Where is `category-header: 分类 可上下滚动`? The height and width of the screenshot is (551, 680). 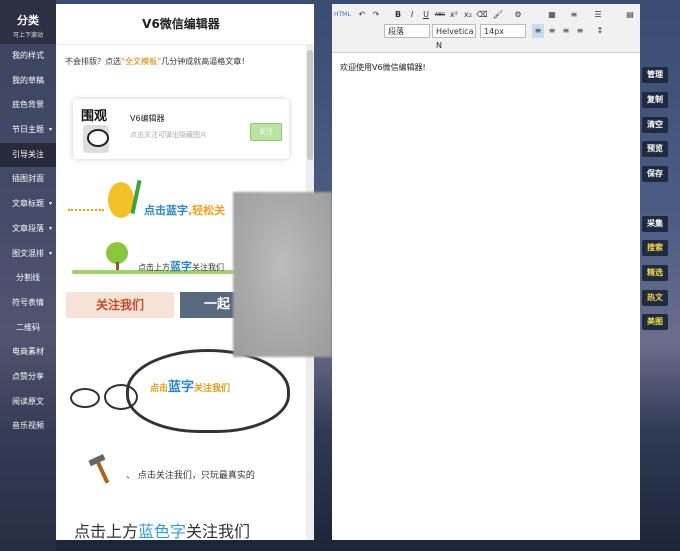 category-header: 分类 可上下滚动 is located at coordinates (28, 22).